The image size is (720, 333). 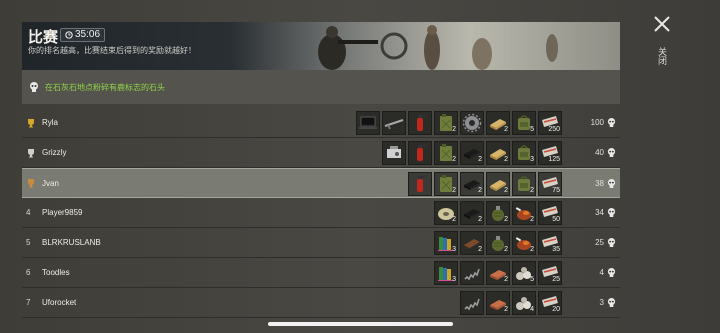 What do you see at coordinates (605, 152) in the screenshot?
I see `player-score: 40` at bounding box center [605, 152].